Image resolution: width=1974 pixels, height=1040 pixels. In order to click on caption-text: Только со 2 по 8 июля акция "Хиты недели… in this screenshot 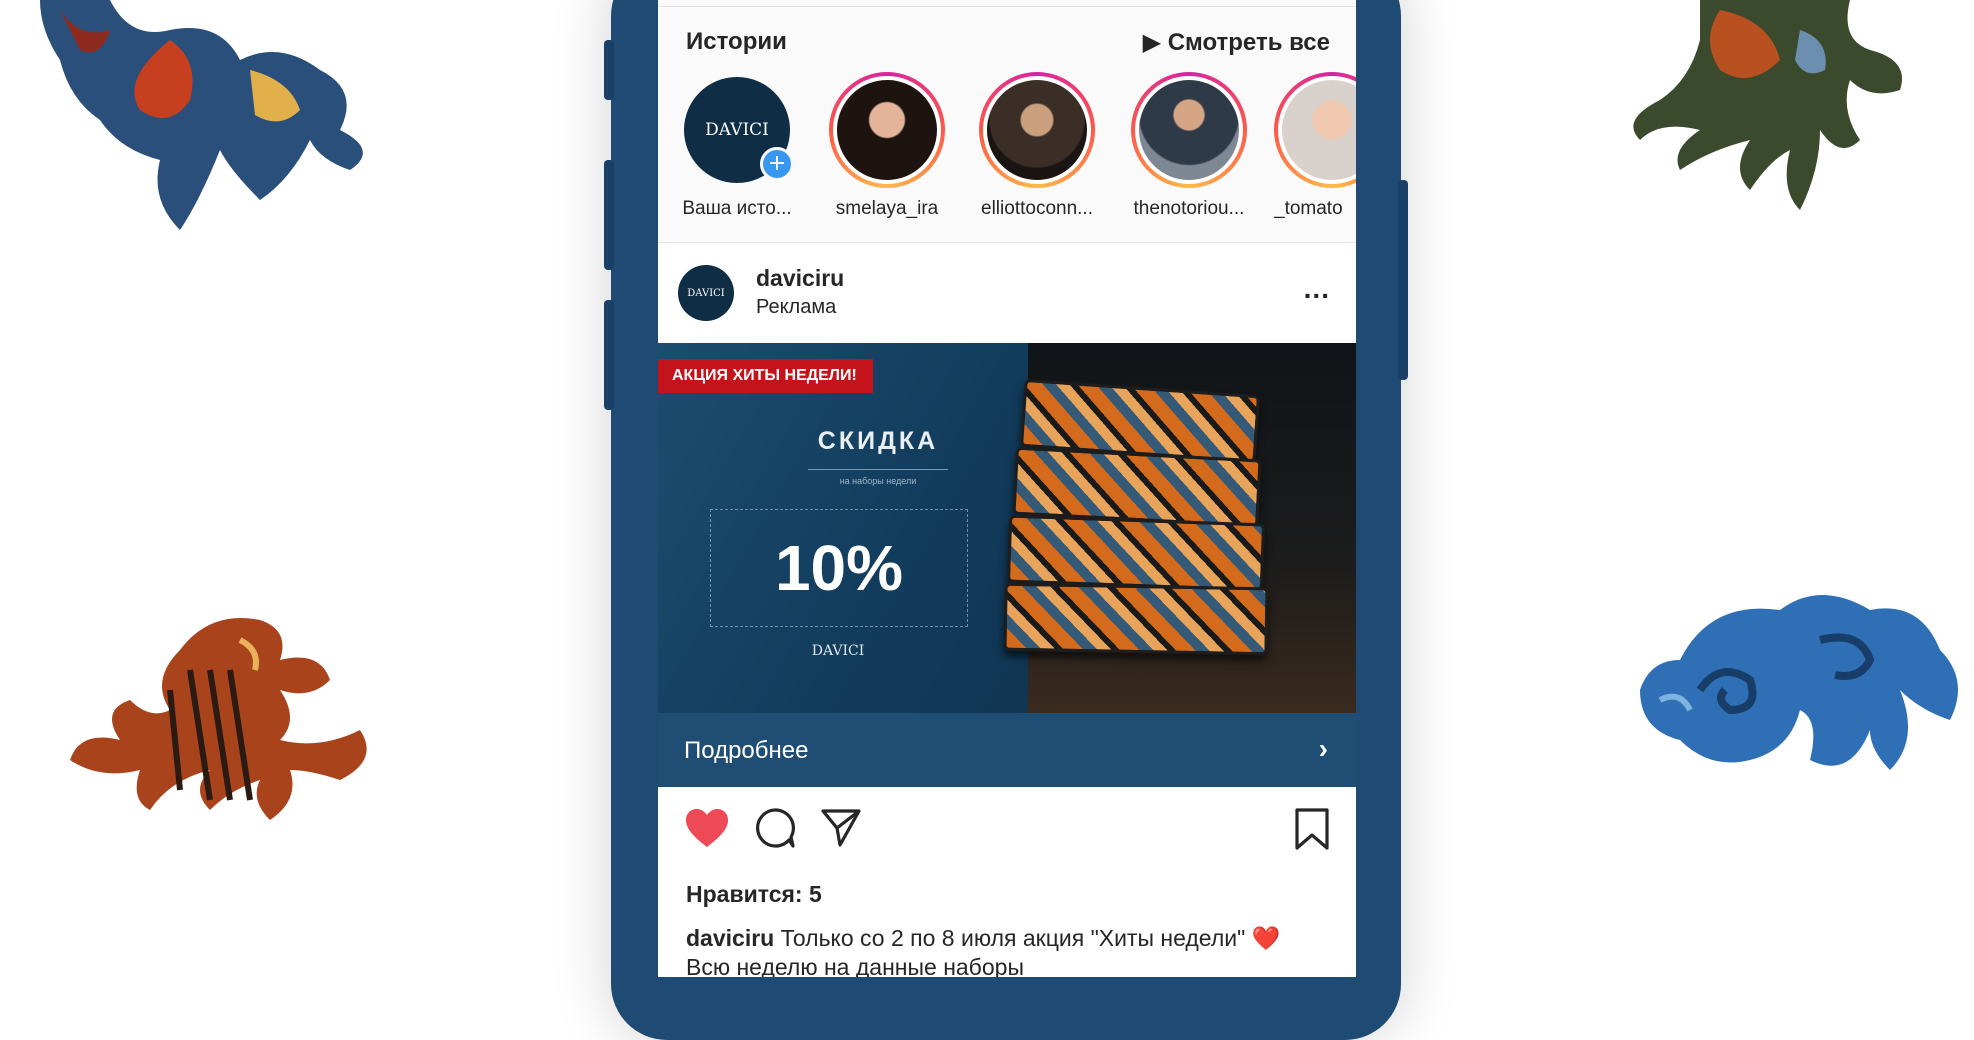, I will do `click(983, 951)`.